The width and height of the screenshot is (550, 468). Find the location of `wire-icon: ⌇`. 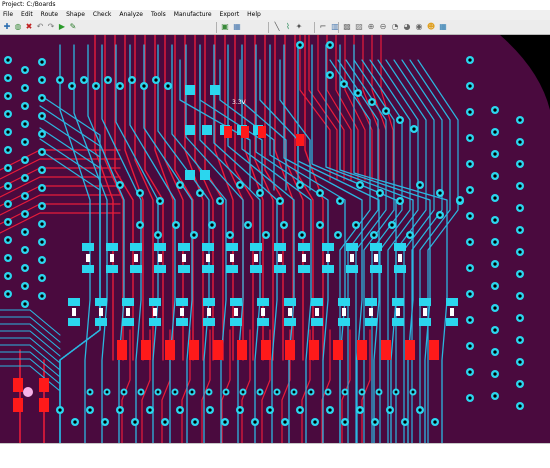

wire-icon: ⌇ is located at coordinates (288, 27).